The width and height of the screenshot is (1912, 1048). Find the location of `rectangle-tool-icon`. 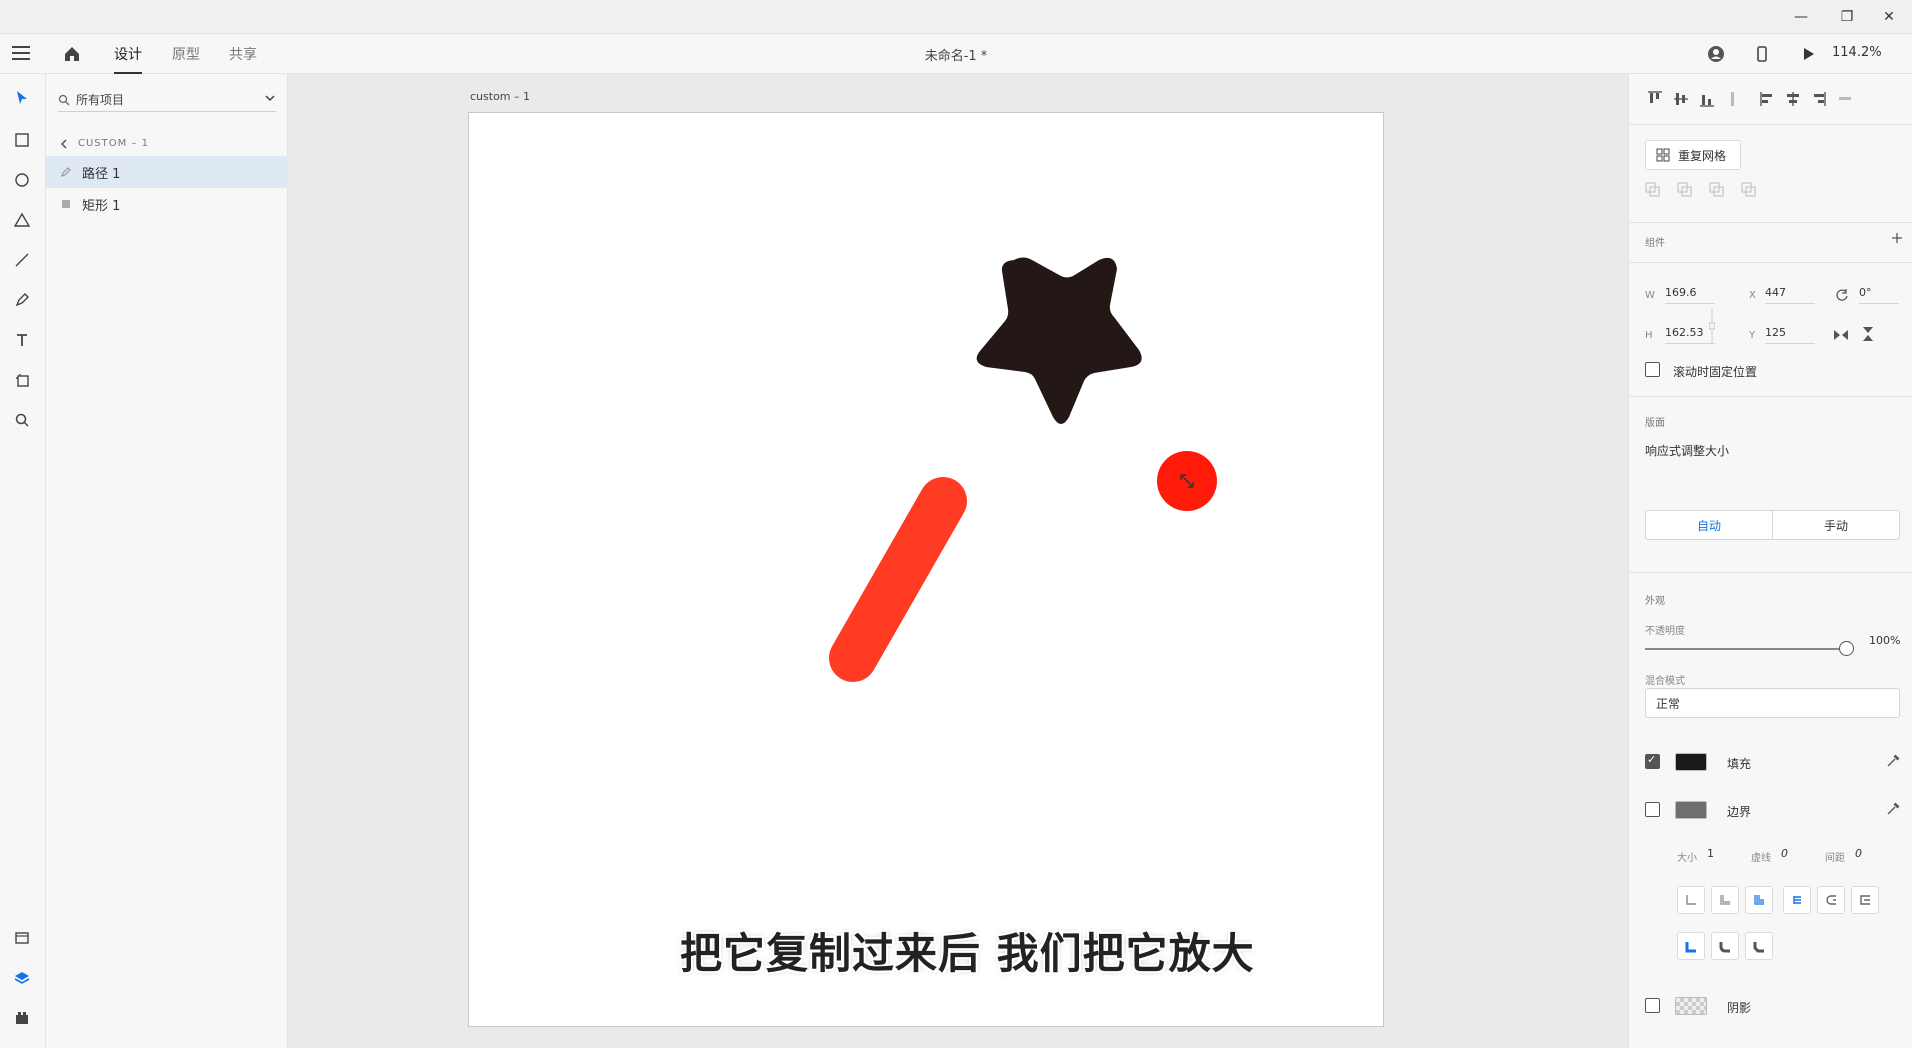

rectangle-tool-icon is located at coordinates (22, 140).